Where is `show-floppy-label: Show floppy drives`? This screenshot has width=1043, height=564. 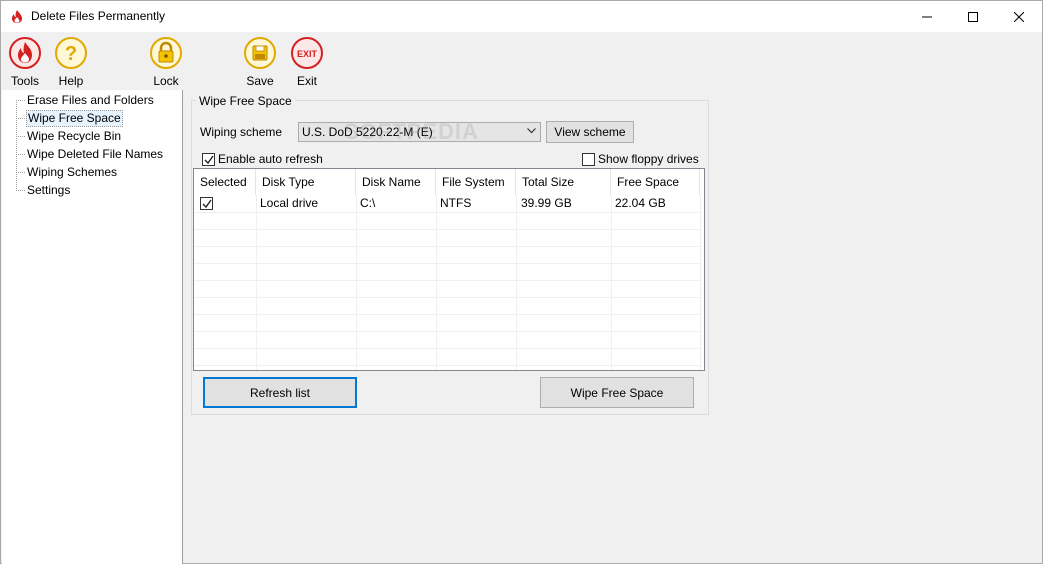 show-floppy-label: Show floppy drives is located at coordinates (648, 159).